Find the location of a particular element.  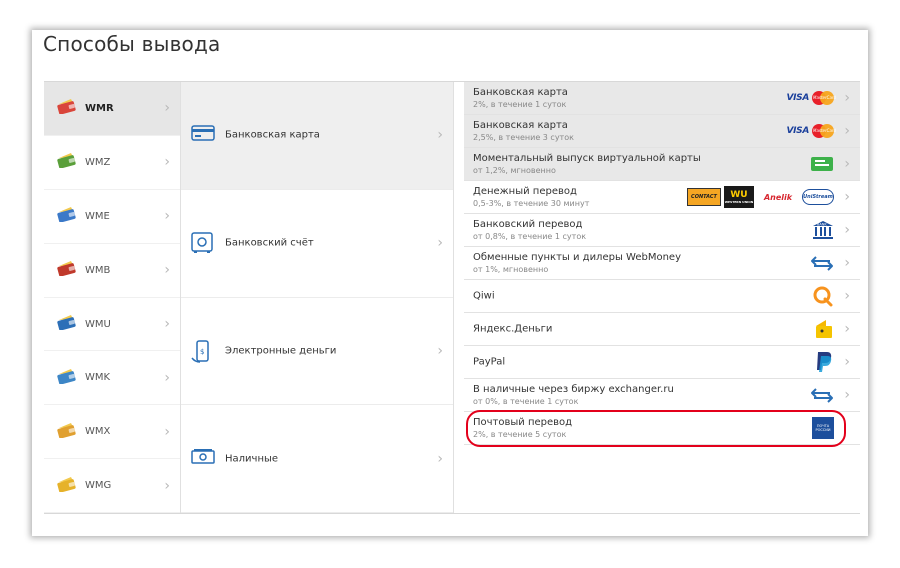

option-fee: 2%, в течение 1 суток is located at coordinates (520, 104).